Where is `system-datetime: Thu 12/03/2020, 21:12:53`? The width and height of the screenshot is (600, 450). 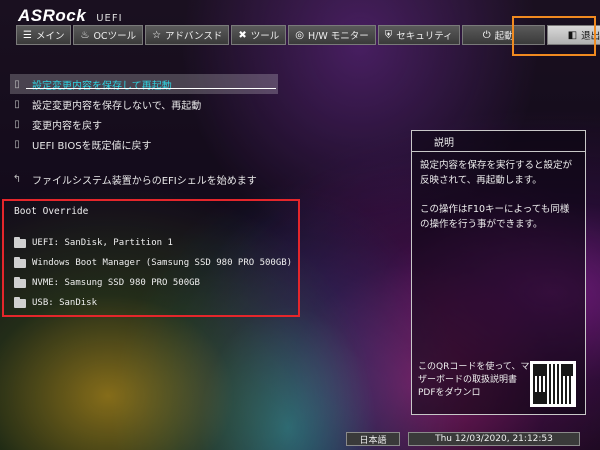
system-datetime: Thu 12/03/2020, 21:12:53 is located at coordinates (494, 439).